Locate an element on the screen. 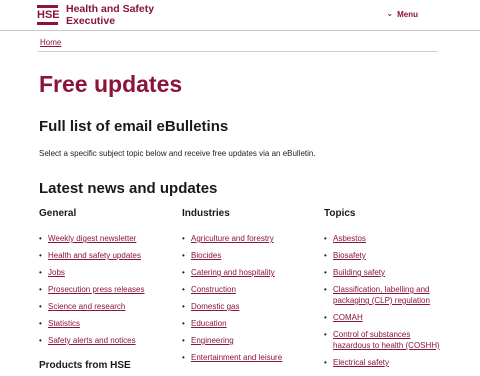 This screenshot has height=376, width=480. list-item: Construction is located at coordinates (252, 289).